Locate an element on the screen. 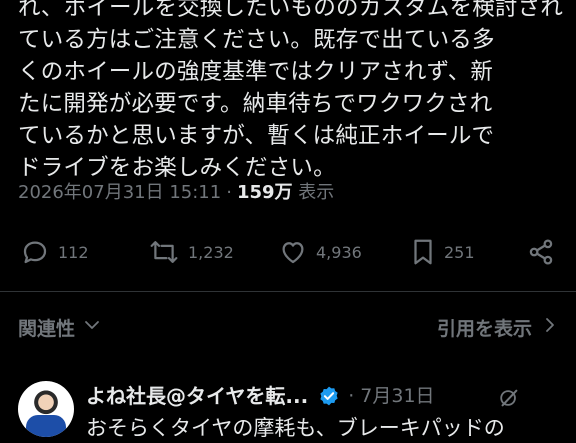 The image size is (576, 443). view-quotes-link: 引用を表示 is located at coordinates (496, 327).